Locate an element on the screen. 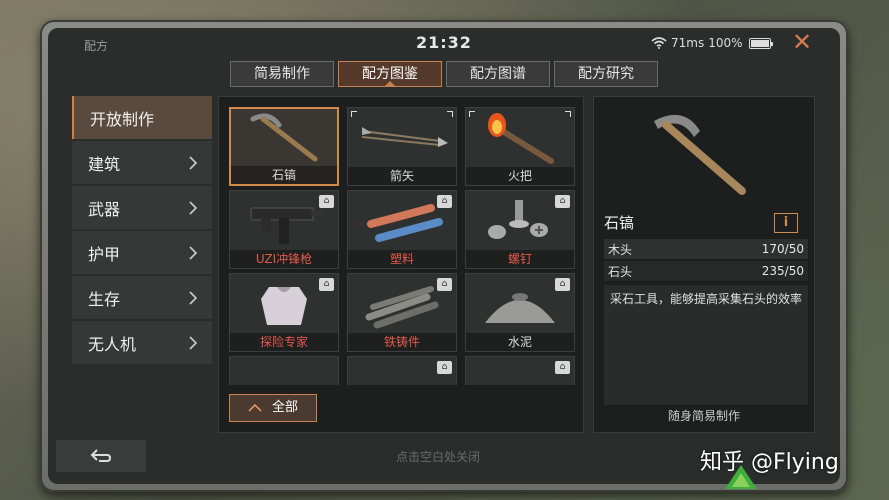 Image resolution: width=889 pixels, height=500 pixels. battery-value: 100% is located at coordinates (725, 43).